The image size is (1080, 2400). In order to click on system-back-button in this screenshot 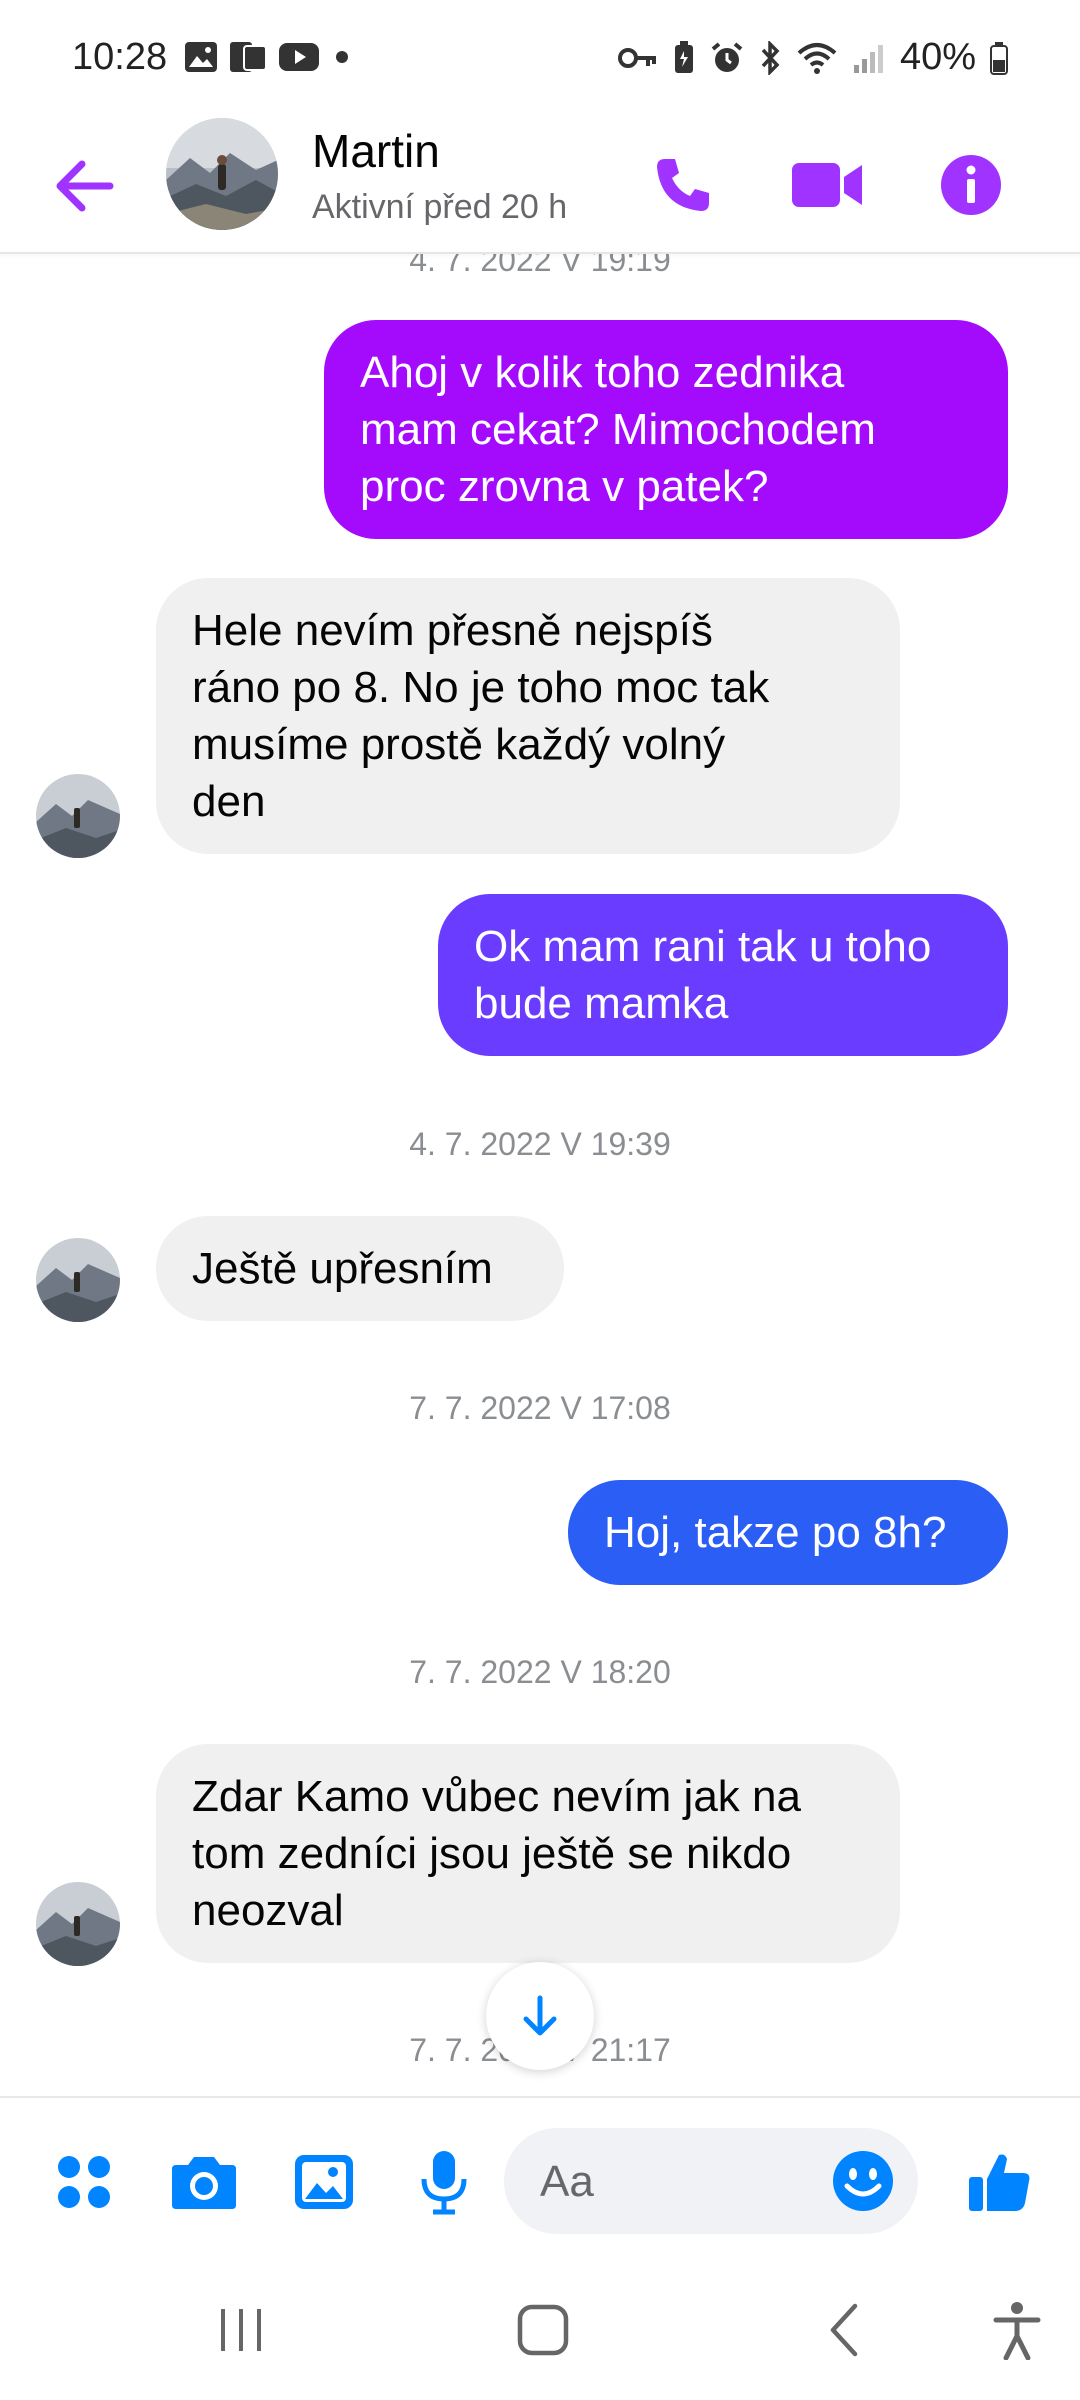, I will do `click(845, 2330)`.